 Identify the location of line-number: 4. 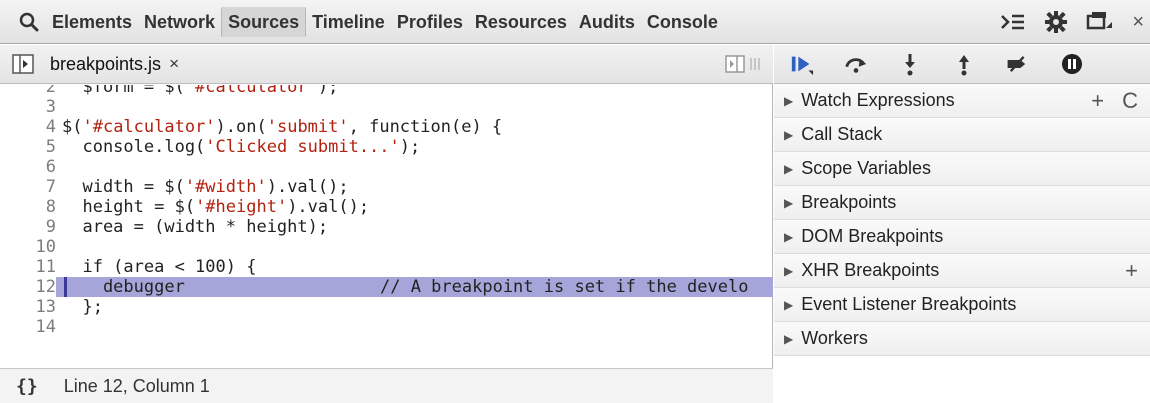
(28, 127).